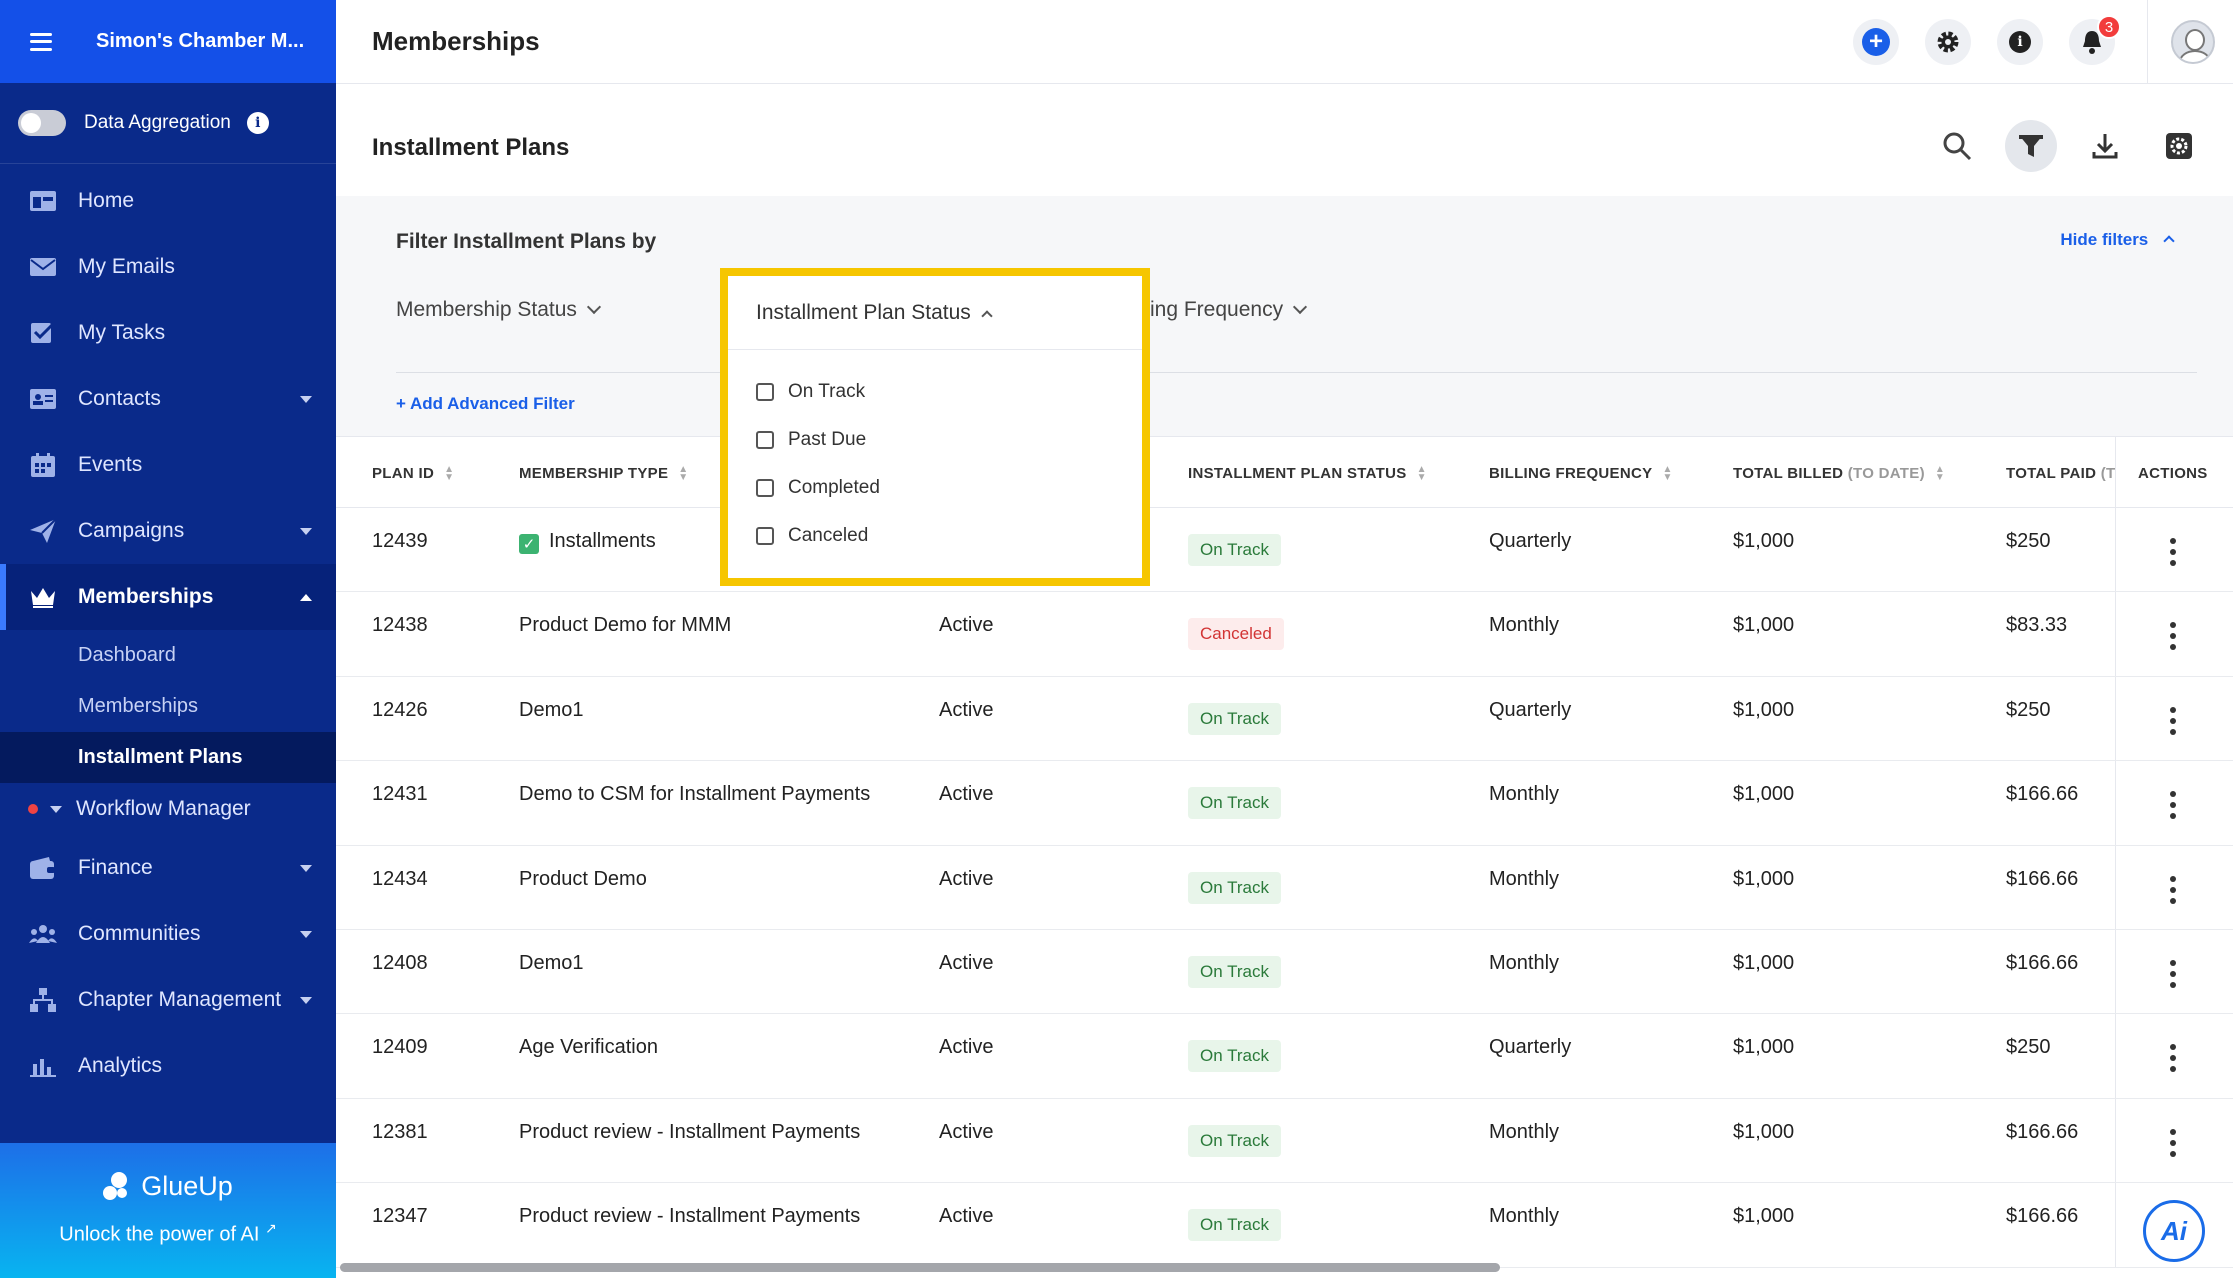  Describe the element at coordinates (935, 536) in the screenshot. I see `option-canceled: Canceled` at that location.